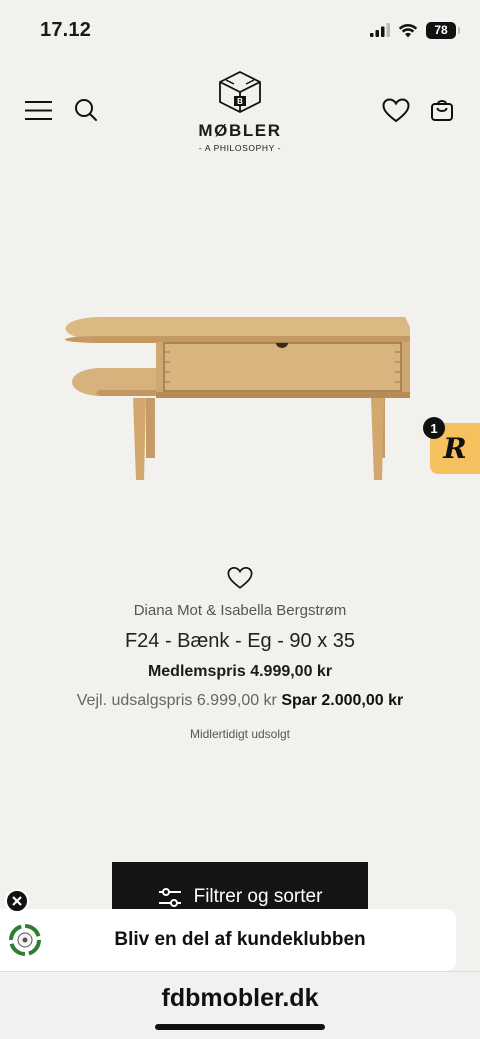 The width and height of the screenshot is (480, 1039). I want to click on site-header: B MØBLER - A PHILOSOPHY -, so click(240, 111).